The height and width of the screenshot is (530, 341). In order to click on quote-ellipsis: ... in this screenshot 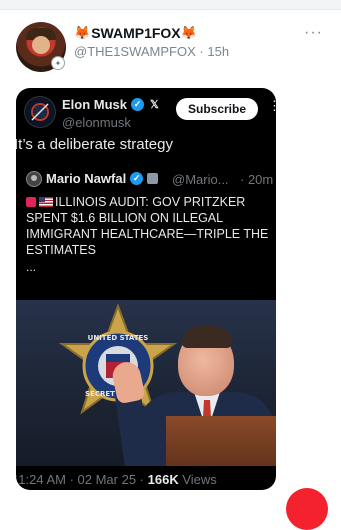, I will do `click(31, 267)`.